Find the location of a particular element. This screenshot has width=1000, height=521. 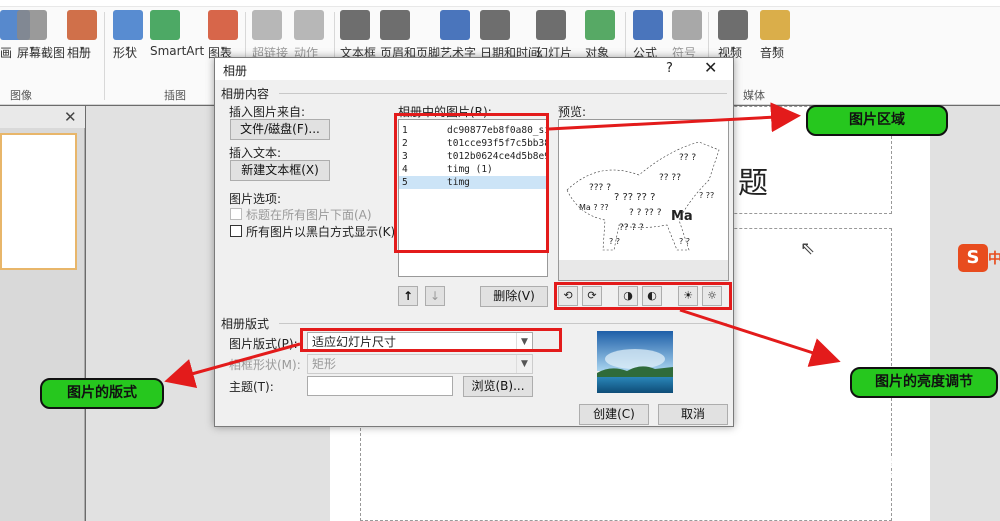

callout-brightness: 图片的亮度调节 is located at coordinates (924, 382).